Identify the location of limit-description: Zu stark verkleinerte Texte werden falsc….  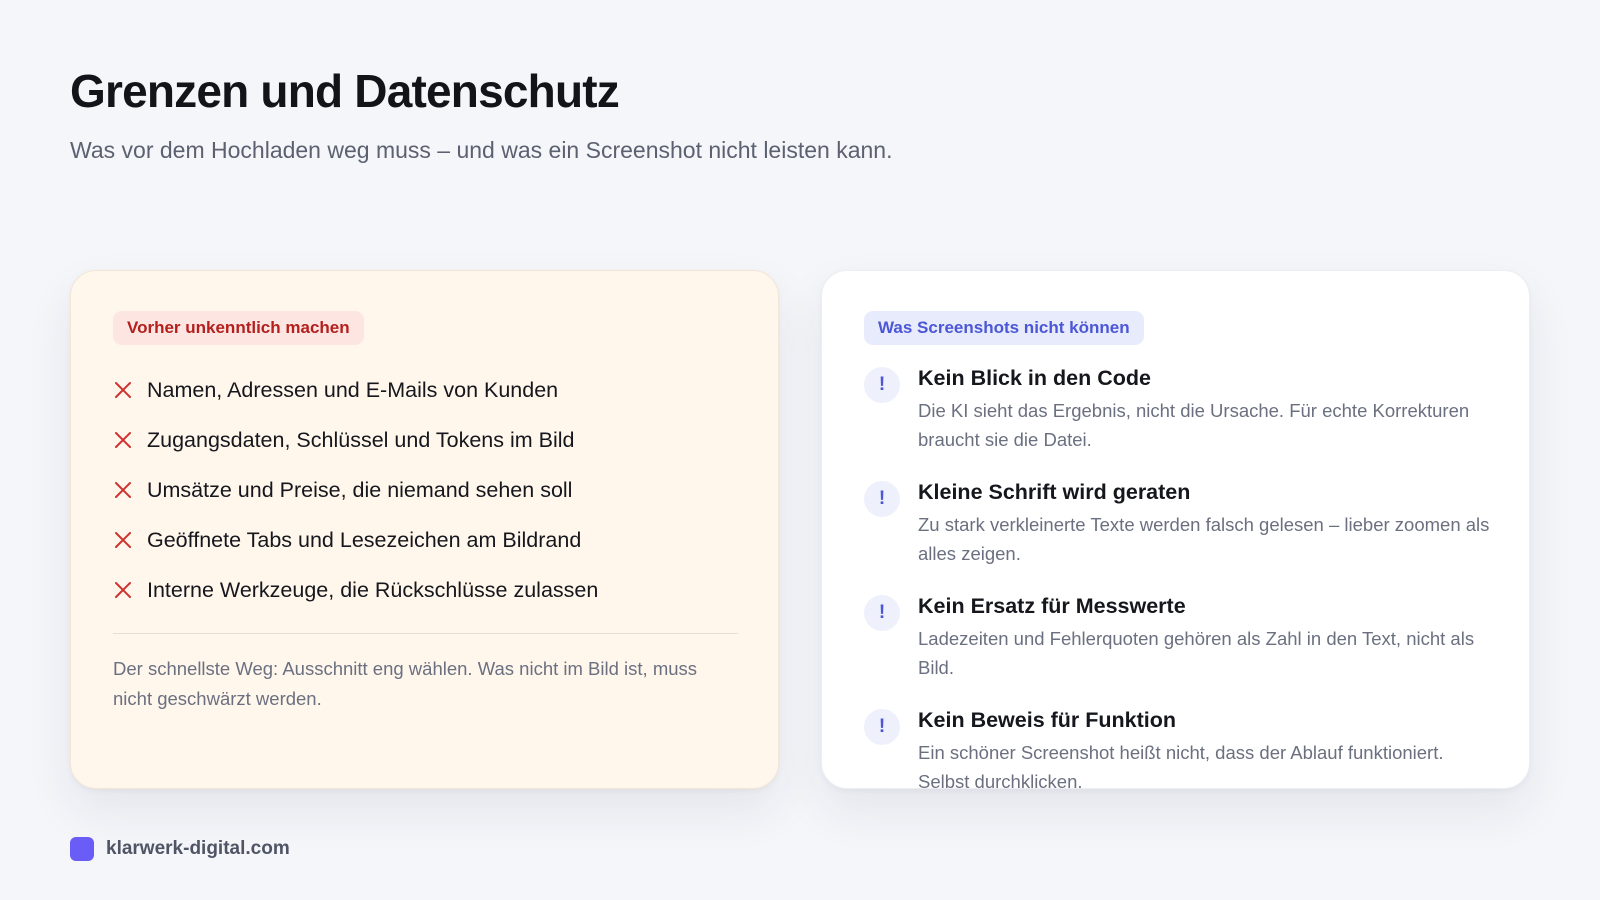
(1204, 539).